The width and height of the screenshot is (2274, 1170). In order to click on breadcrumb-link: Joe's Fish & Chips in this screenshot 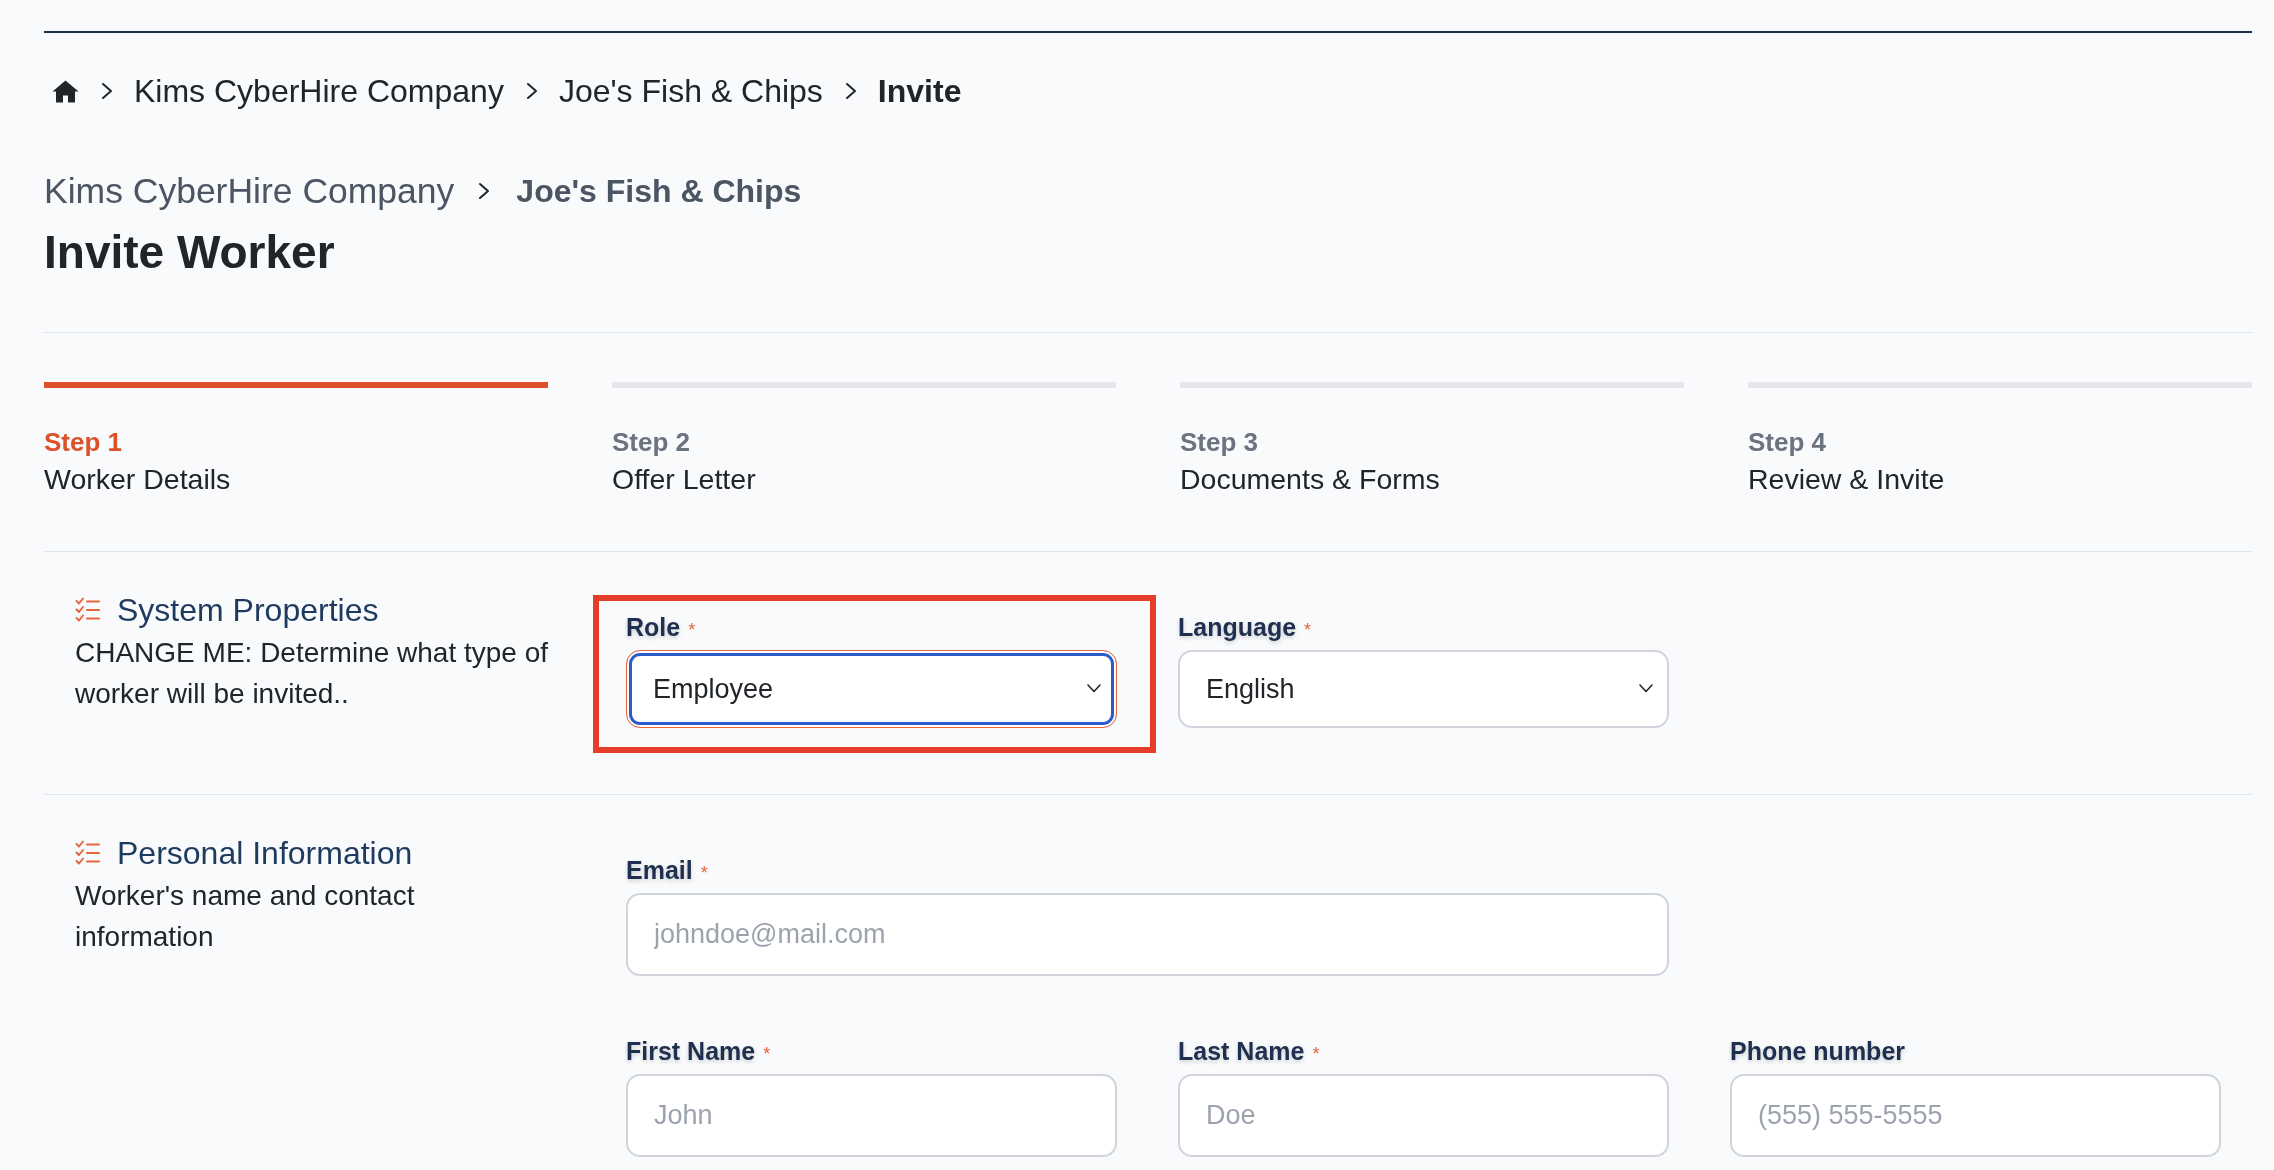, I will do `click(690, 91)`.